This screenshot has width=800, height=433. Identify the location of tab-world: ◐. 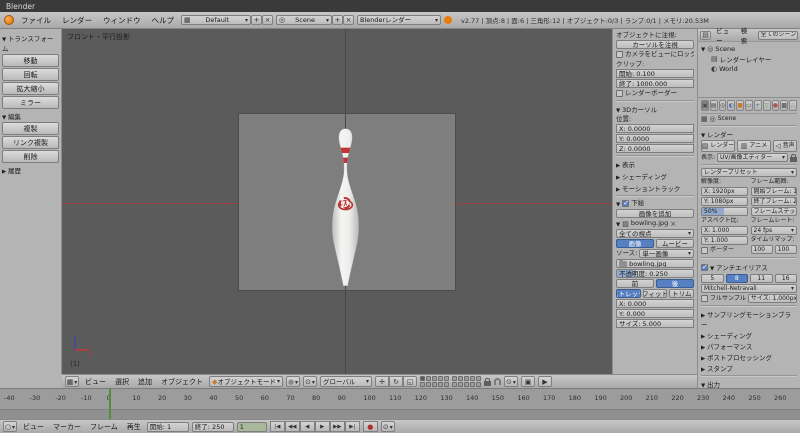
(731, 105).